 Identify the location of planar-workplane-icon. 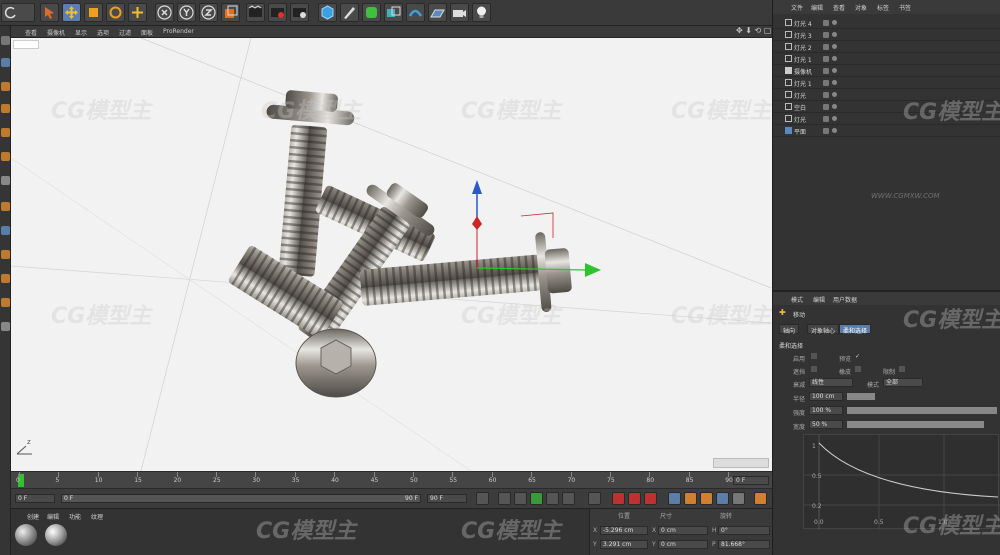
(5, 302).